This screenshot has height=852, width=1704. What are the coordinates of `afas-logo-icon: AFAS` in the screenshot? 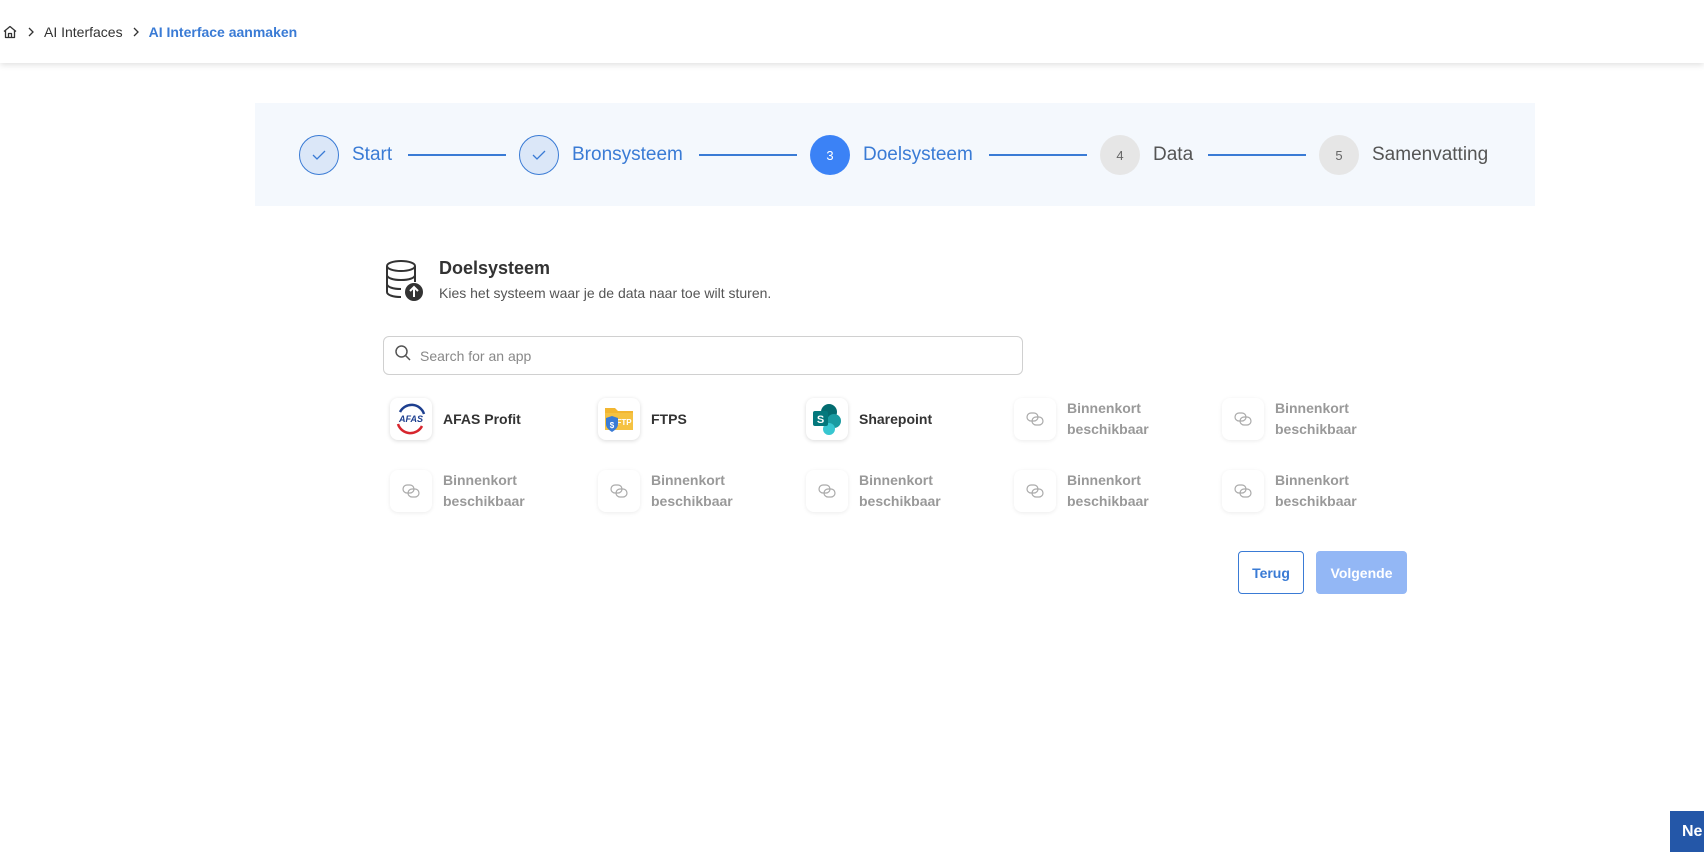 It's located at (411, 419).